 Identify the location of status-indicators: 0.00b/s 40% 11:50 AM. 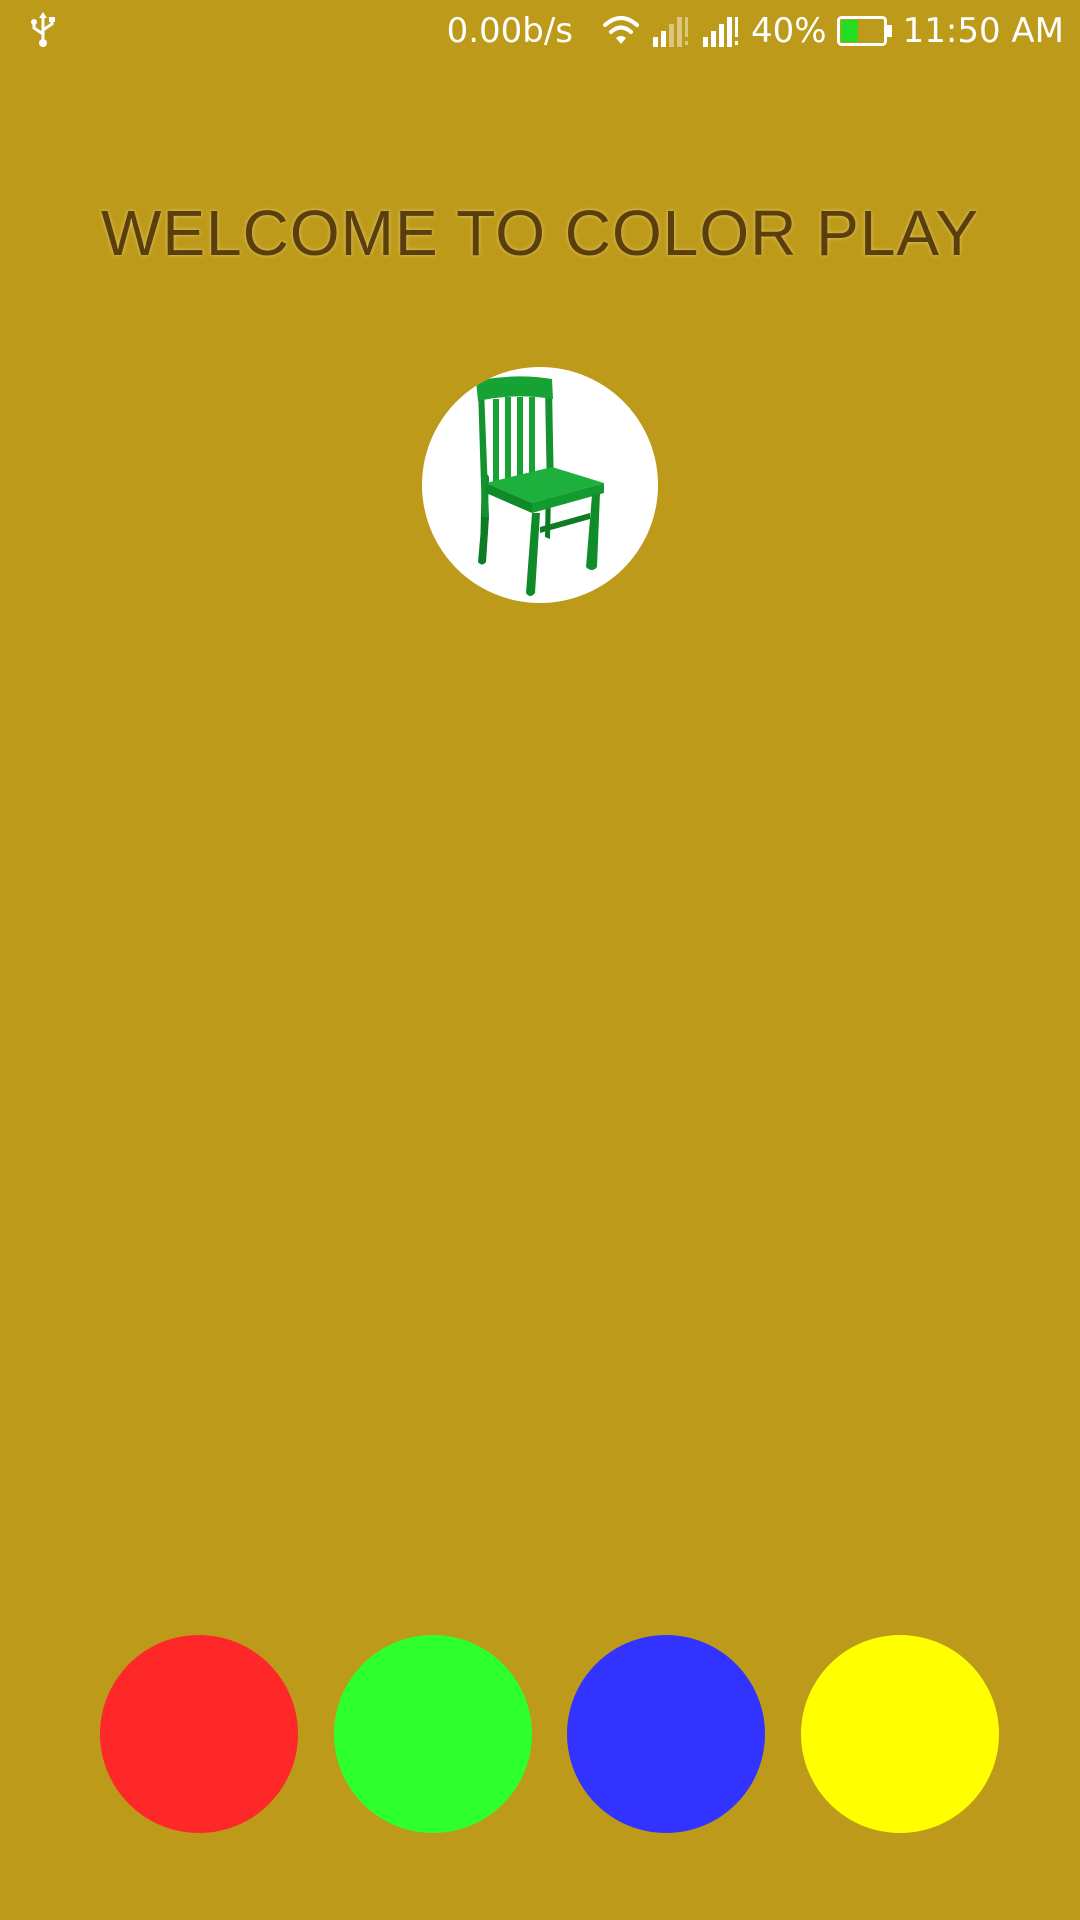
(755, 31).